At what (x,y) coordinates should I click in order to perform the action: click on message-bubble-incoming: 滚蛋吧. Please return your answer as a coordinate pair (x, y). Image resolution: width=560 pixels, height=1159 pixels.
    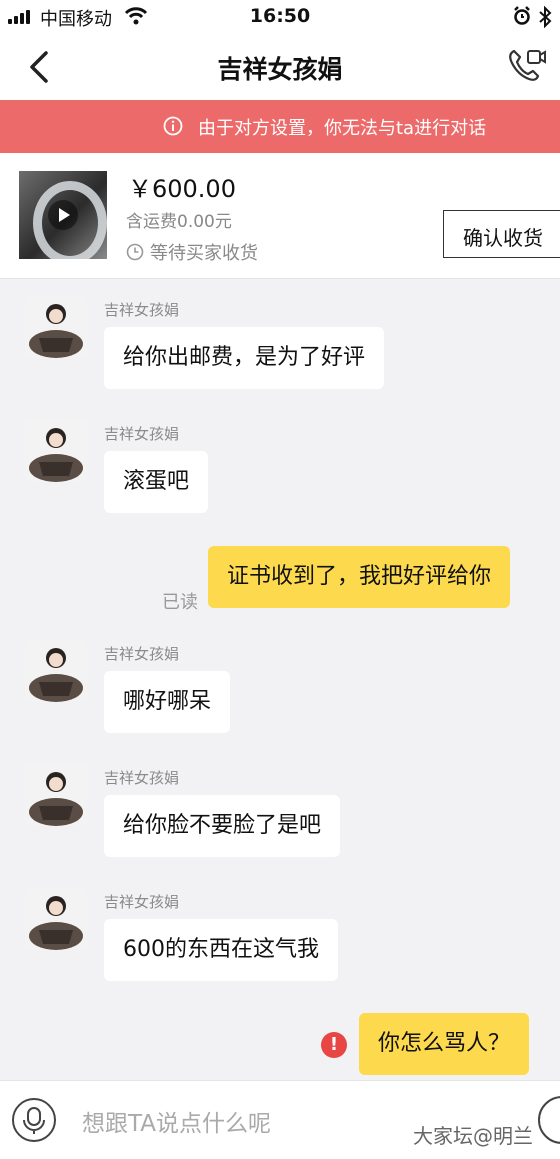
    Looking at the image, I should click on (156, 482).